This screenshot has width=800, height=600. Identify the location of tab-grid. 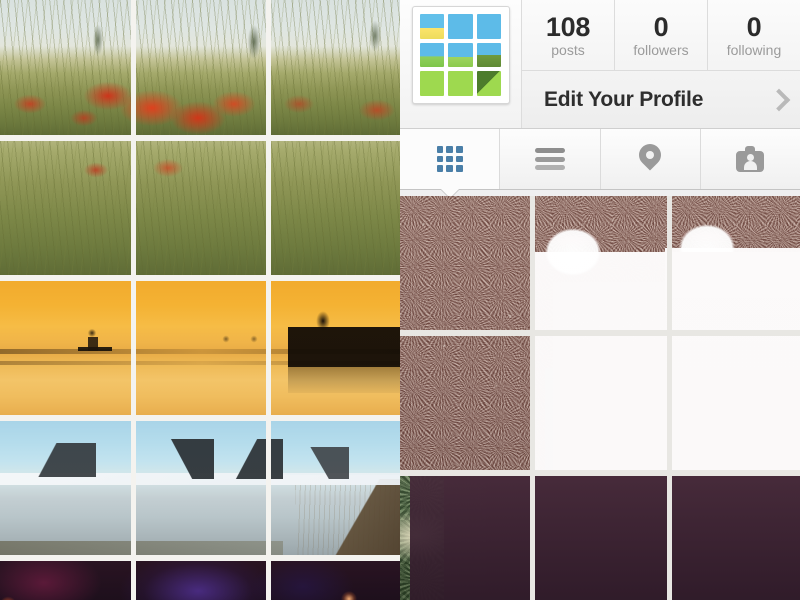
(450, 159).